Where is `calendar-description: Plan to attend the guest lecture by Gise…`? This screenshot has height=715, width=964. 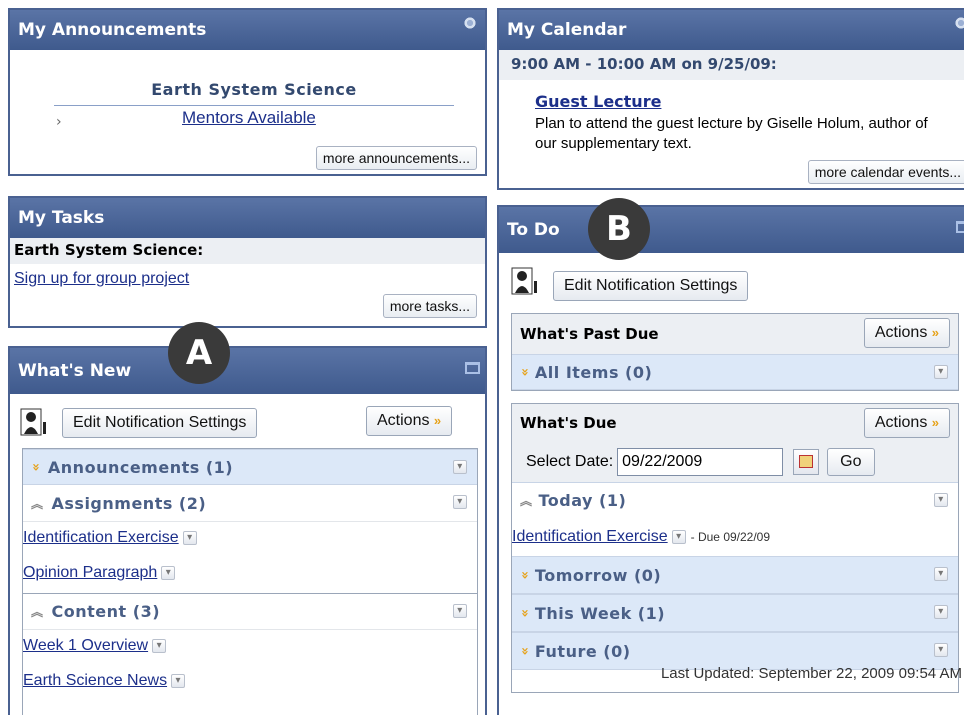
calendar-description: Plan to attend the guest lecture by Gise… is located at coordinates (731, 133).